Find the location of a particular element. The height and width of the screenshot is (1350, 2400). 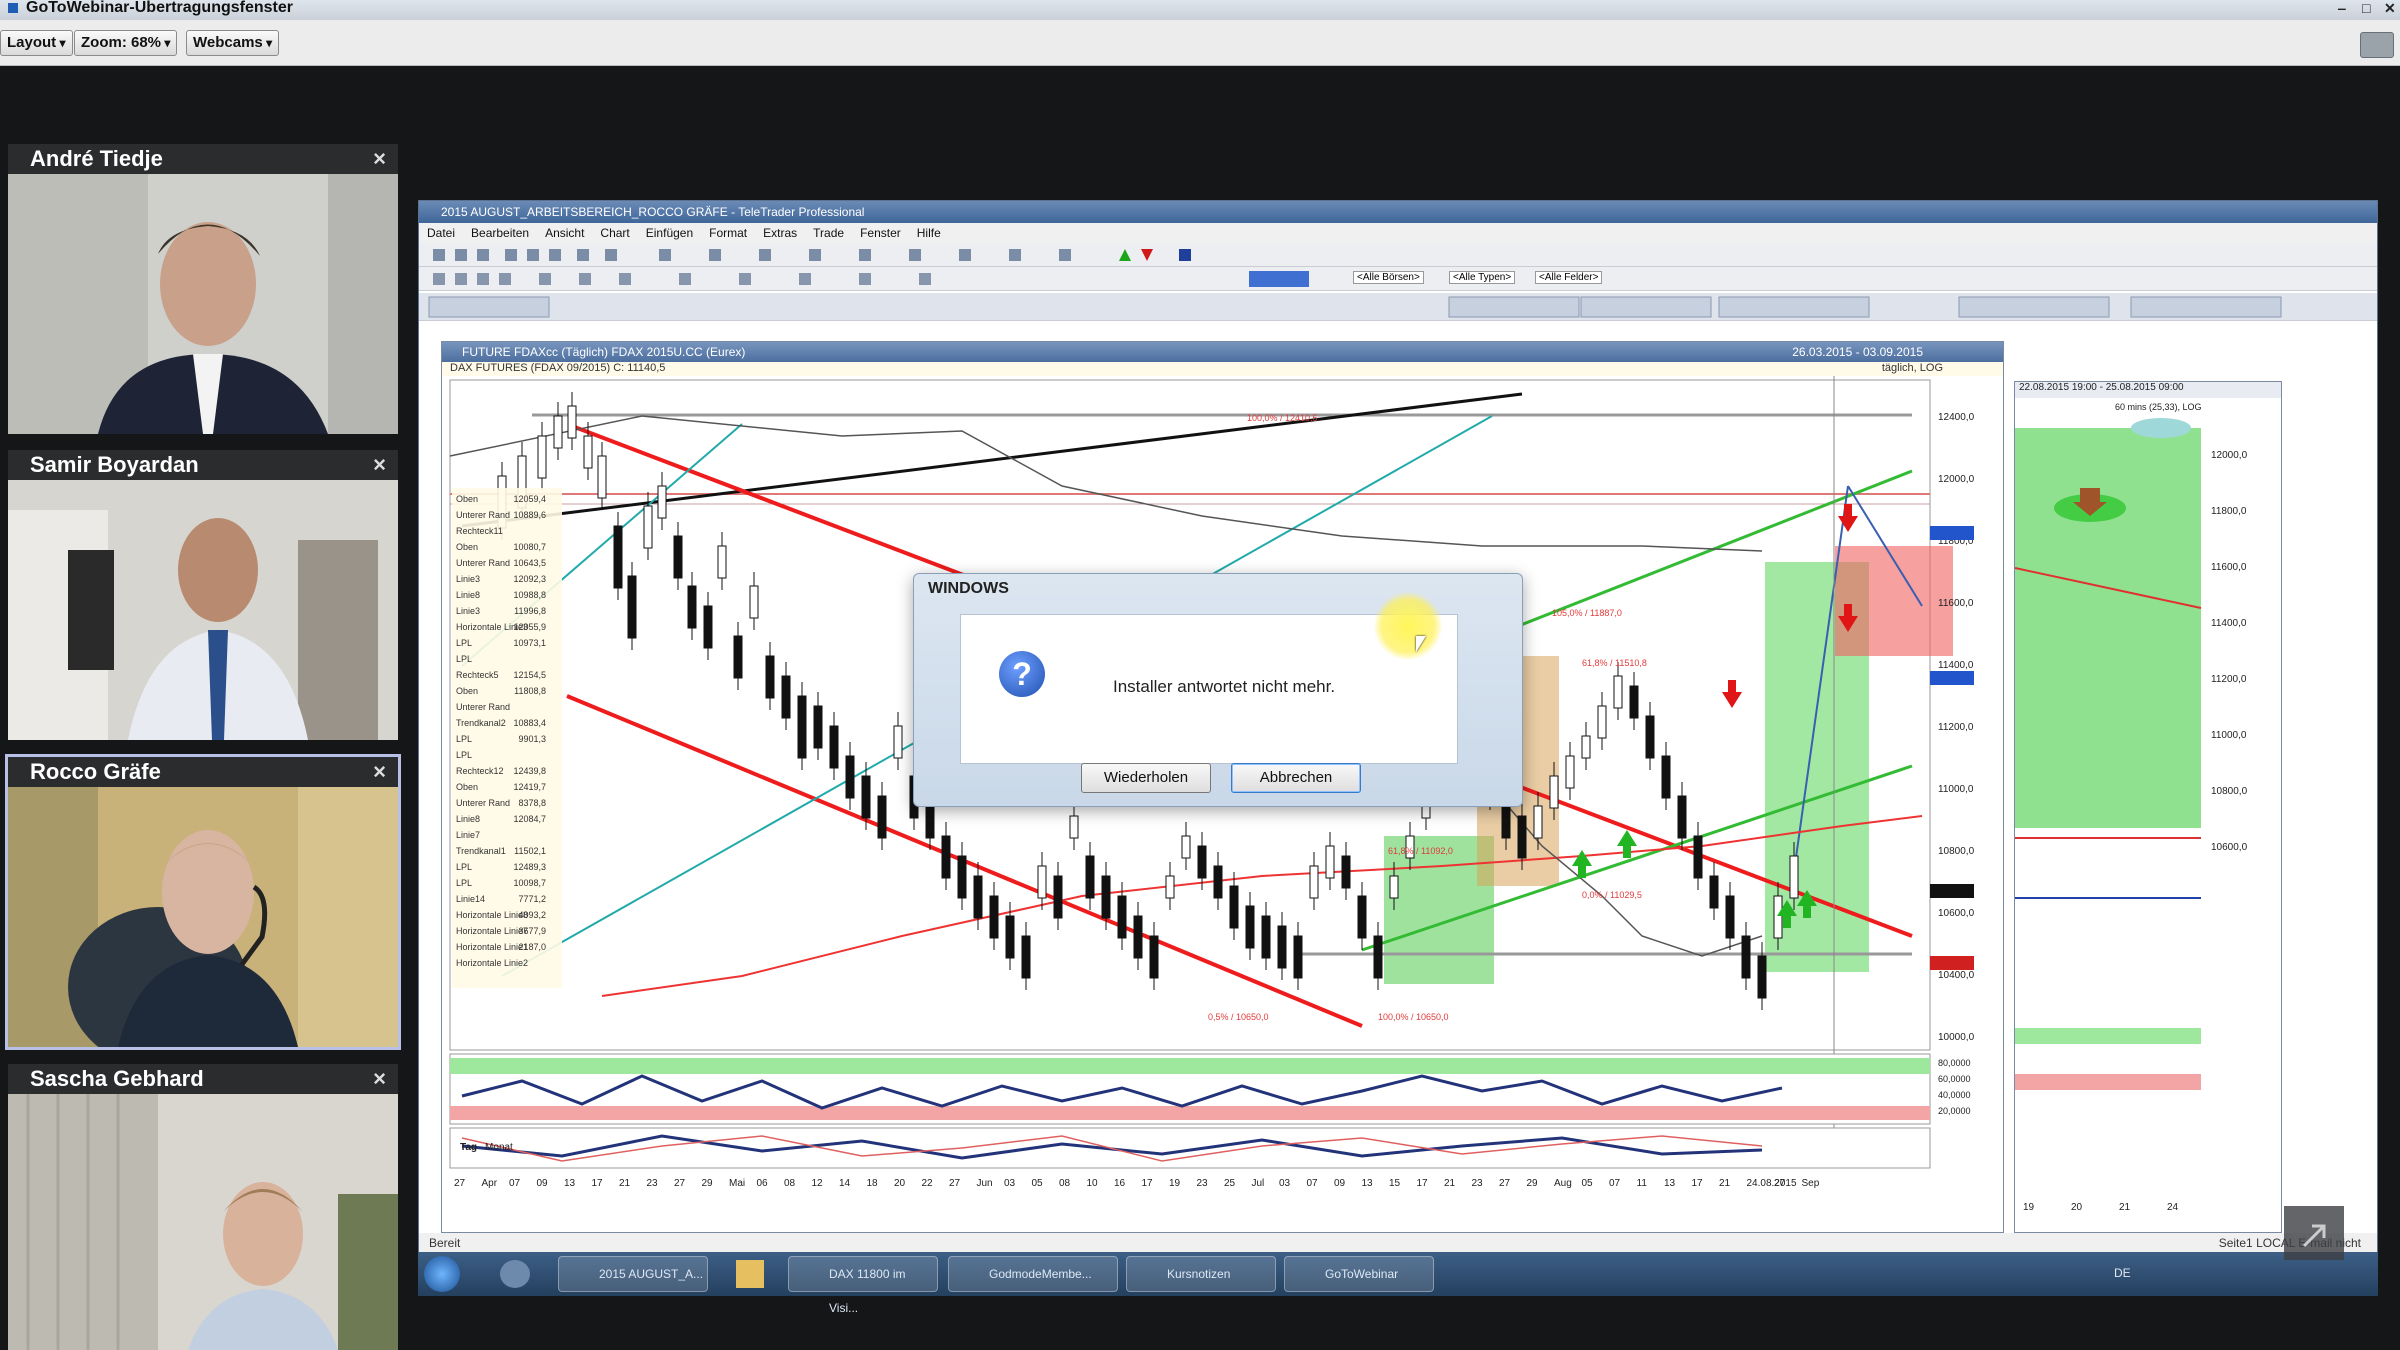

maximize-icon: □ is located at coordinates (2366, 8).